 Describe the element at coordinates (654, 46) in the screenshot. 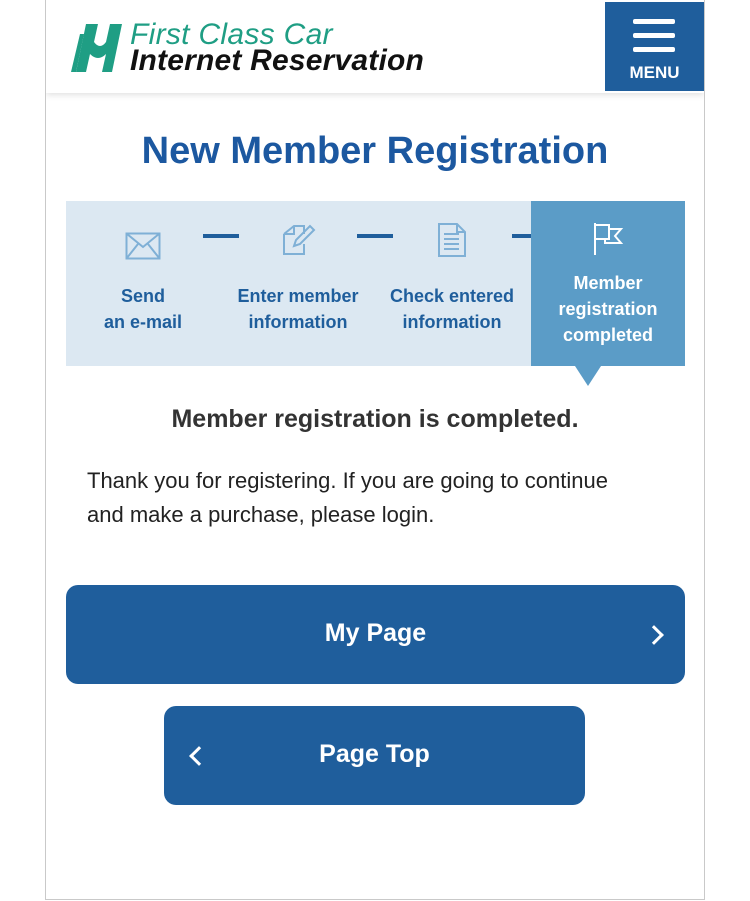

I see `menu-button: MENU` at that location.